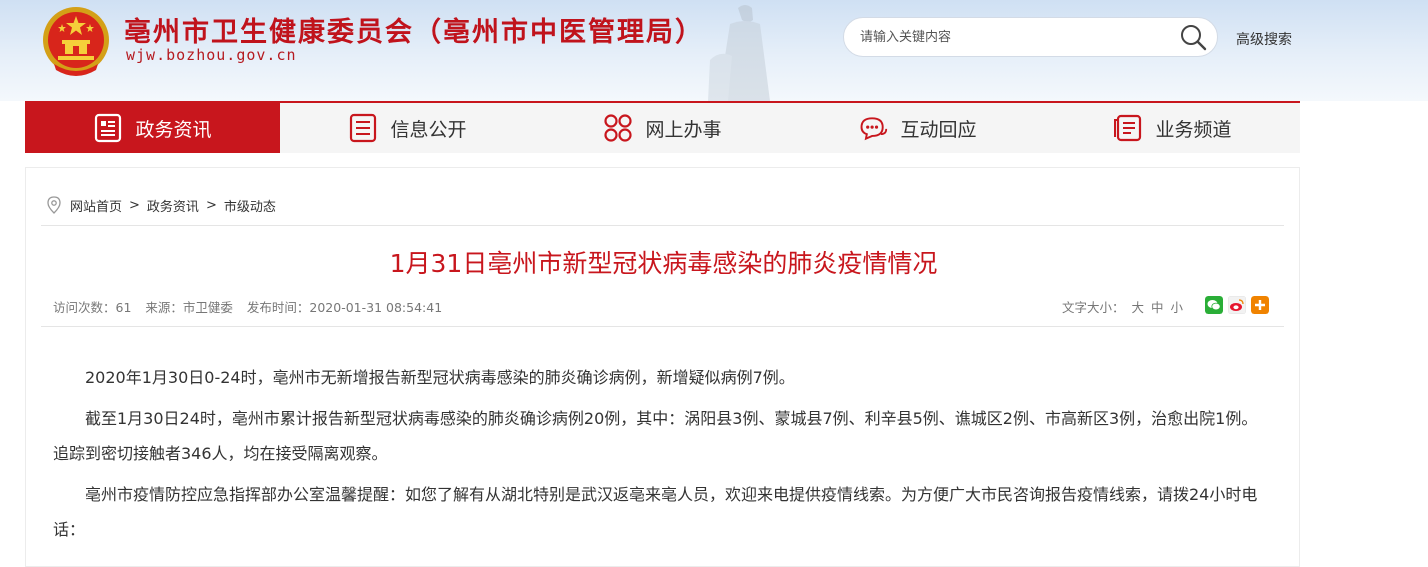 Image resolution: width=1428 pixels, height=567 pixels. I want to click on breadcrumb-city-news: 市级动态, so click(250, 205).